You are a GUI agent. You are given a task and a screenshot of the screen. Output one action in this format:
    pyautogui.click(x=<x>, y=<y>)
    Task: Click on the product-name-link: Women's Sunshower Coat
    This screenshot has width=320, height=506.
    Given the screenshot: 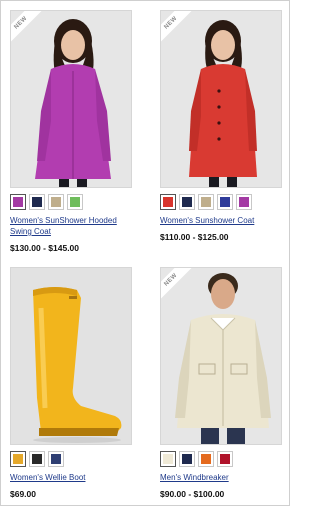 What is the action you would take?
    pyautogui.click(x=219, y=220)
    